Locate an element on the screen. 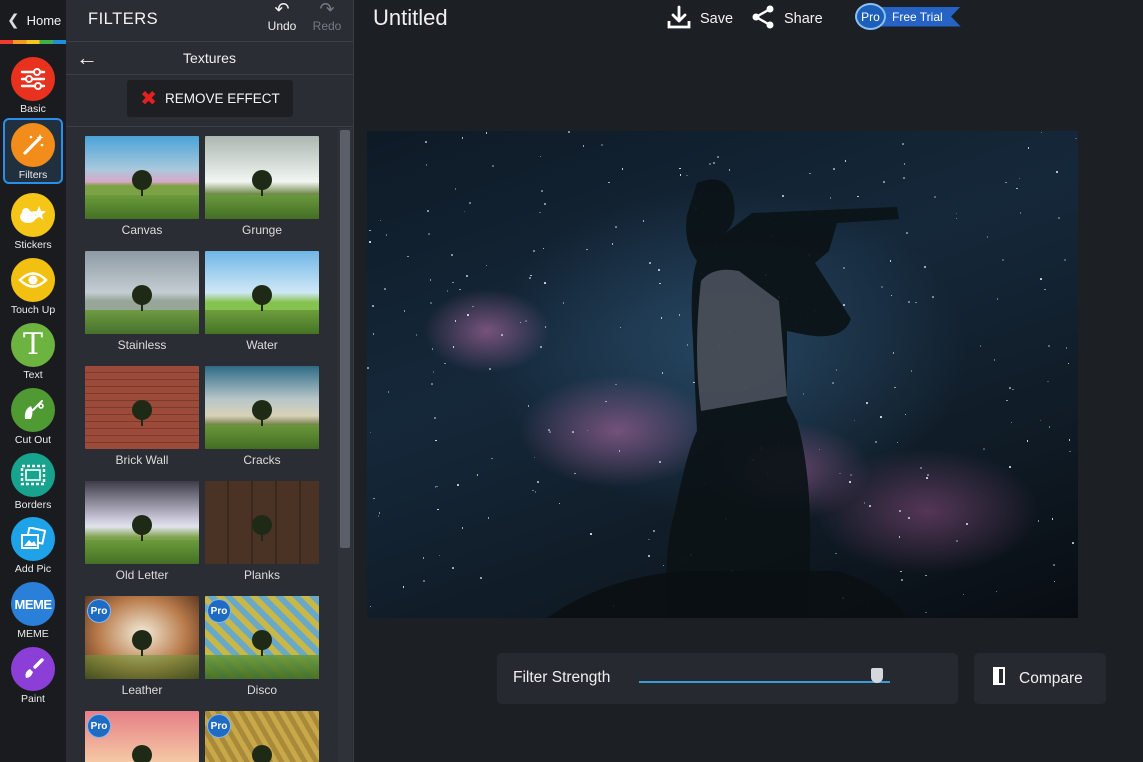 This screenshot has width=1143, height=762. tool-text: T Text is located at coordinates (33, 353).